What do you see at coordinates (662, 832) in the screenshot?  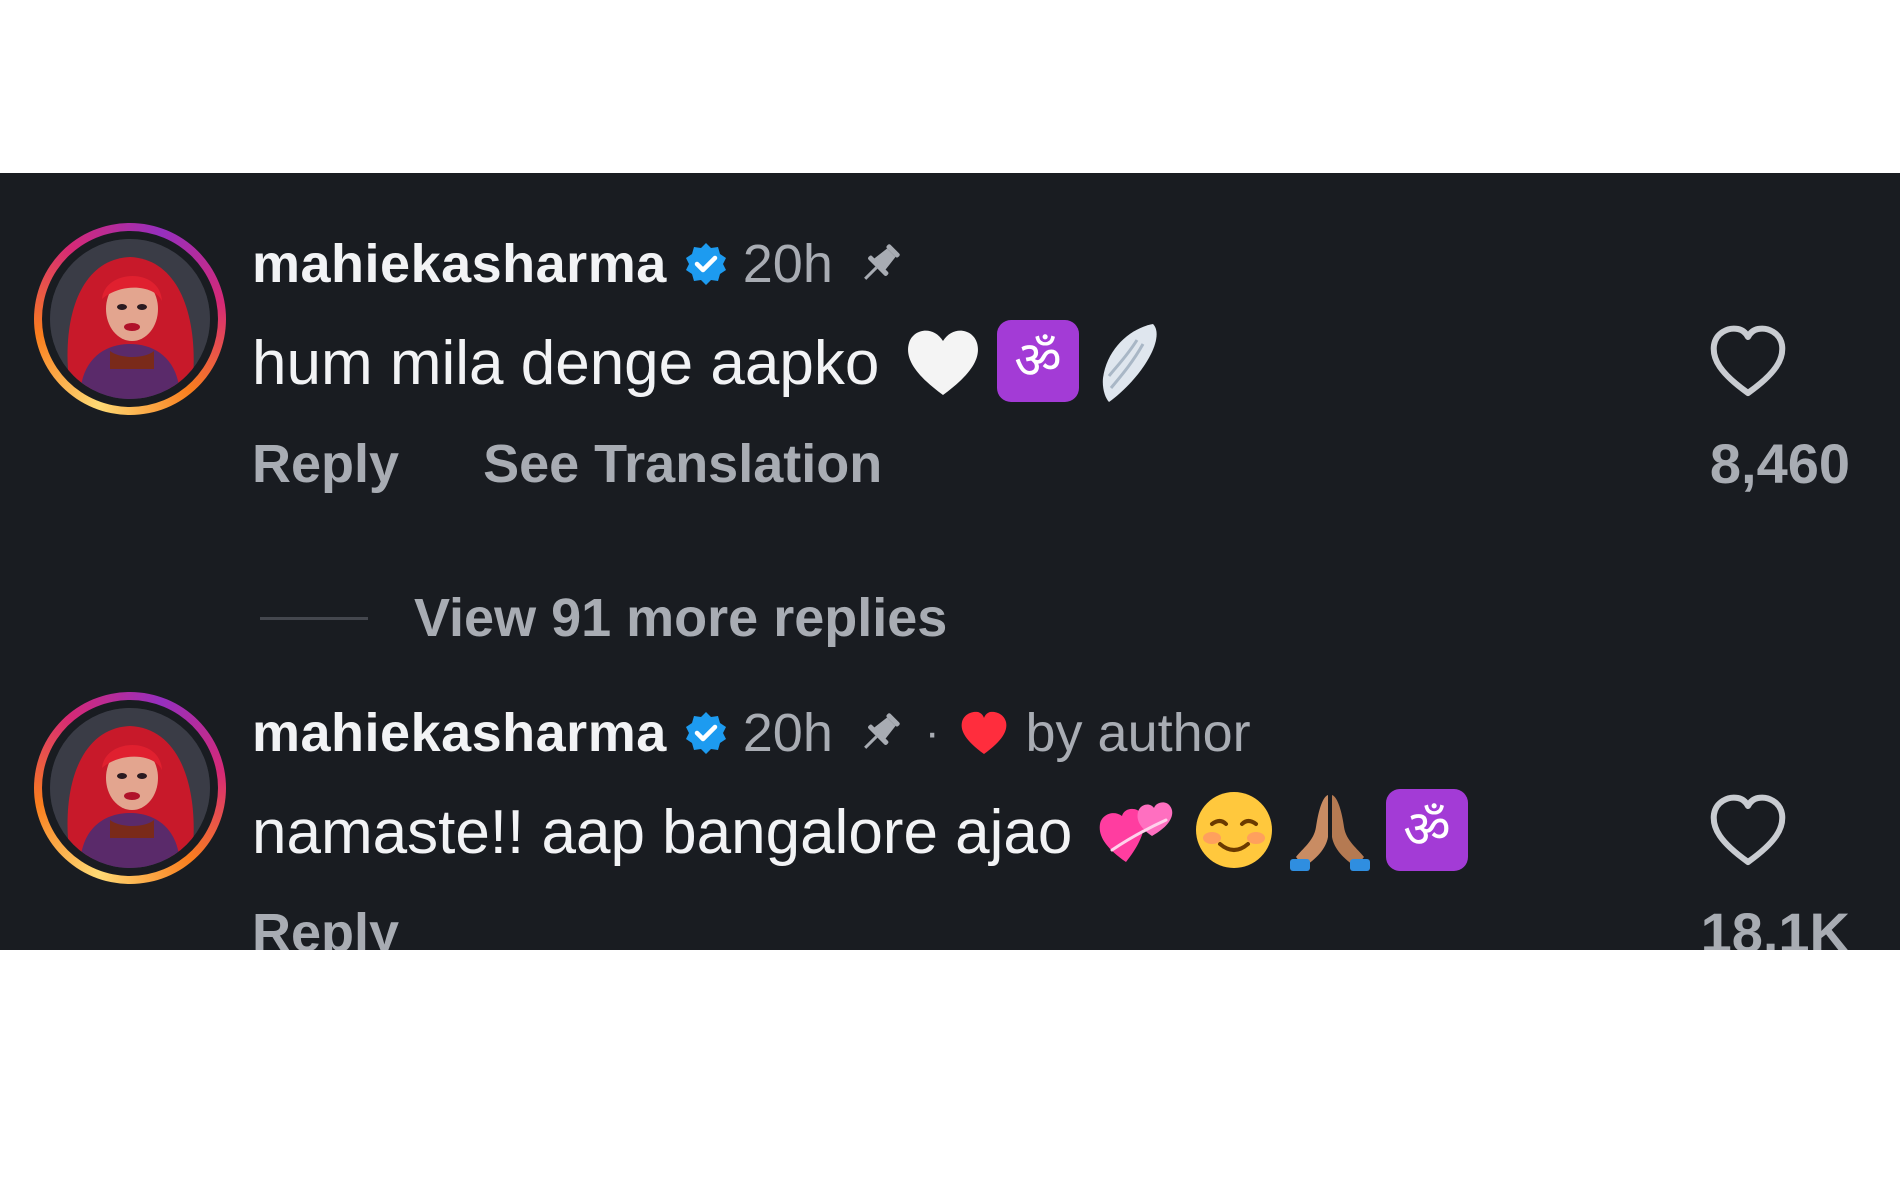 I see `comment-text: namaste!! aap bangalore ajao` at bounding box center [662, 832].